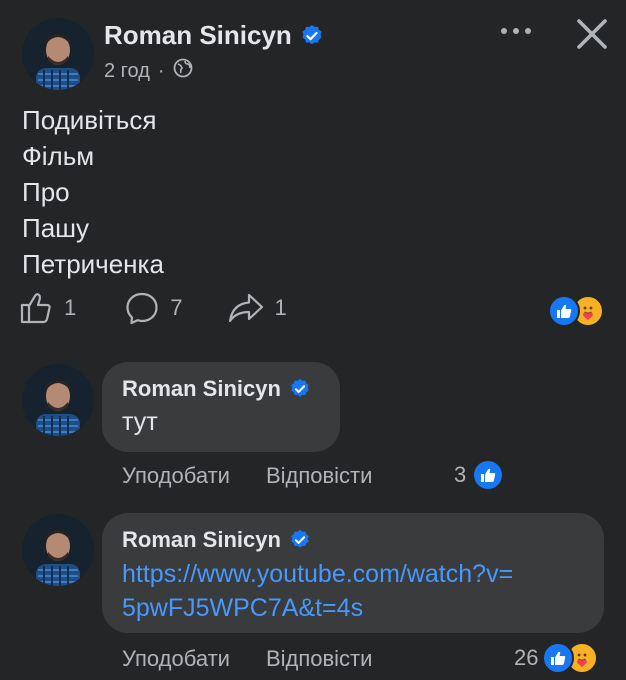 Image resolution: width=626 pixels, height=680 pixels. I want to click on close-button, so click(592, 34).